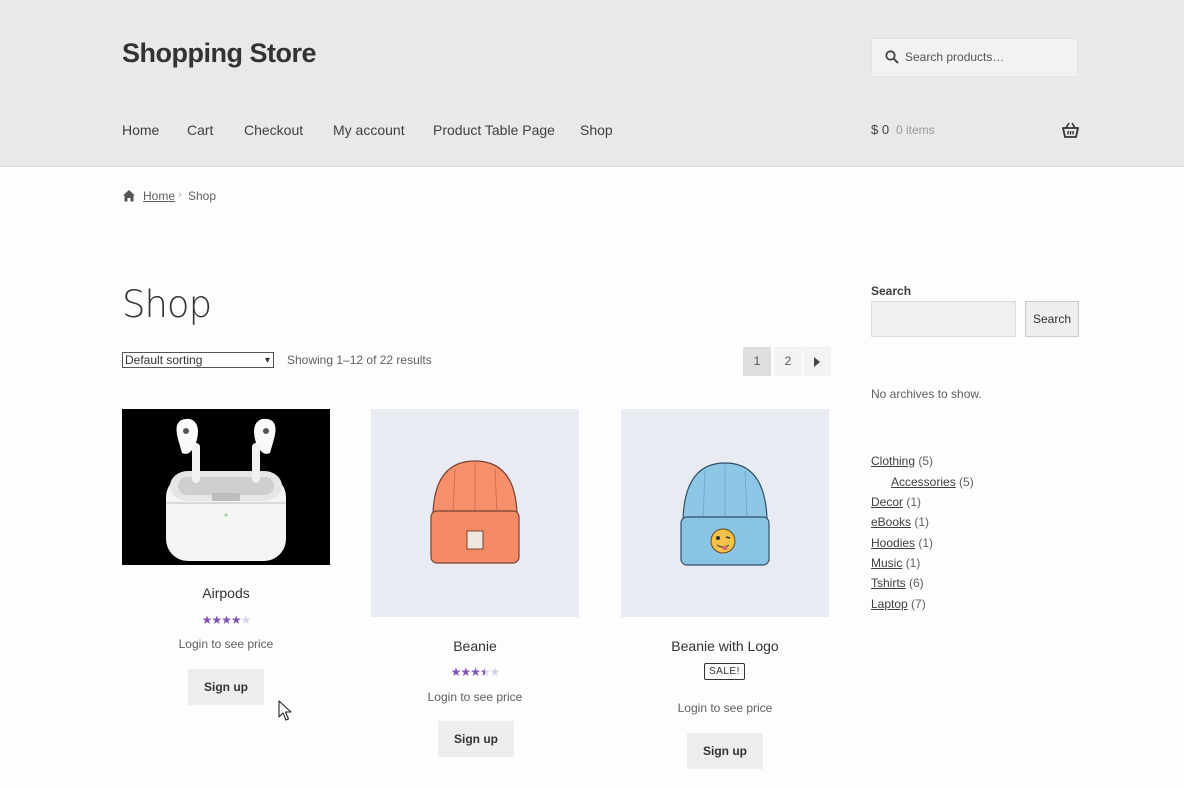  I want to click on category-item: Accessories (5), so click(932, 482).